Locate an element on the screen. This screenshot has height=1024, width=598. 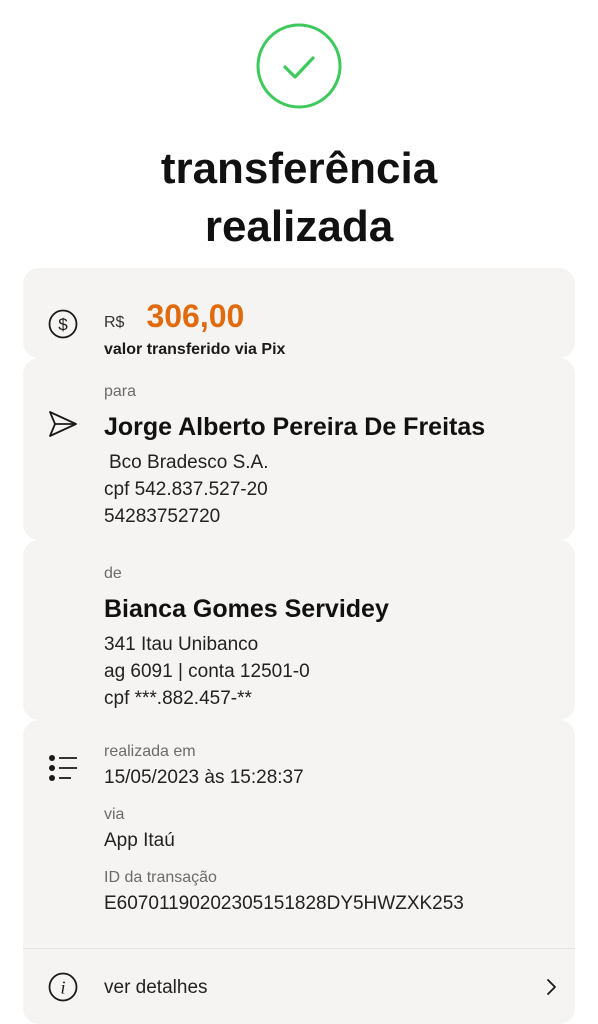
transaction-id-value: E60701190202305151828DY5HWZXK253 is located at coordinates (284, 903).